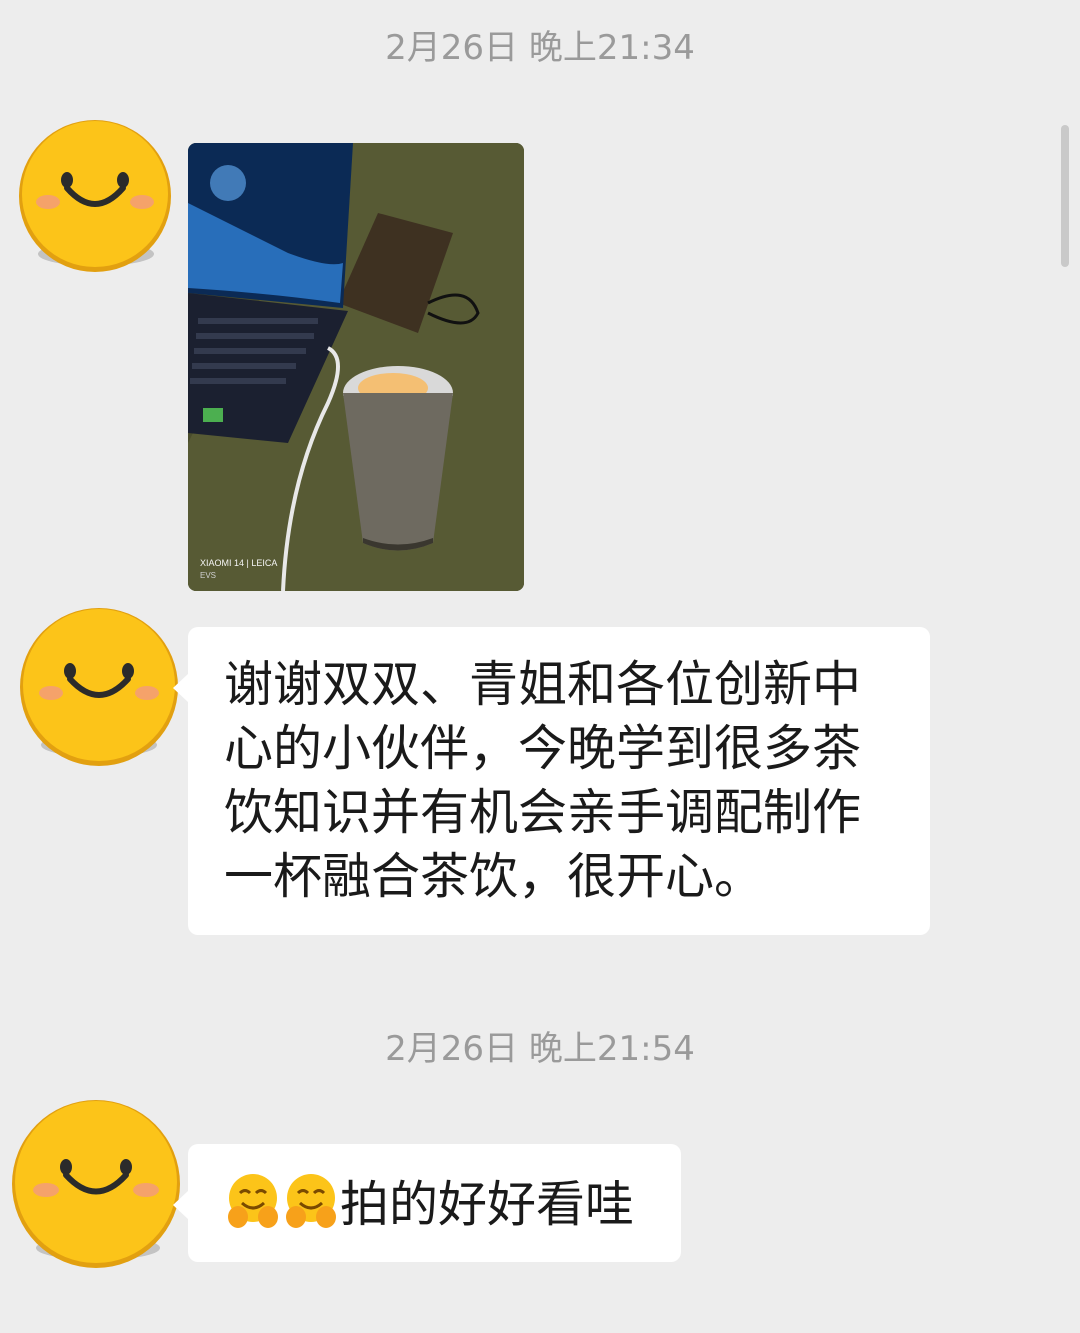 The image size is (1080, 1333). What do you see at coordinates (487, 1204) in the screenshot?
I see `message-text: 拍的好好看哇` at bounding box center [487, 1204].